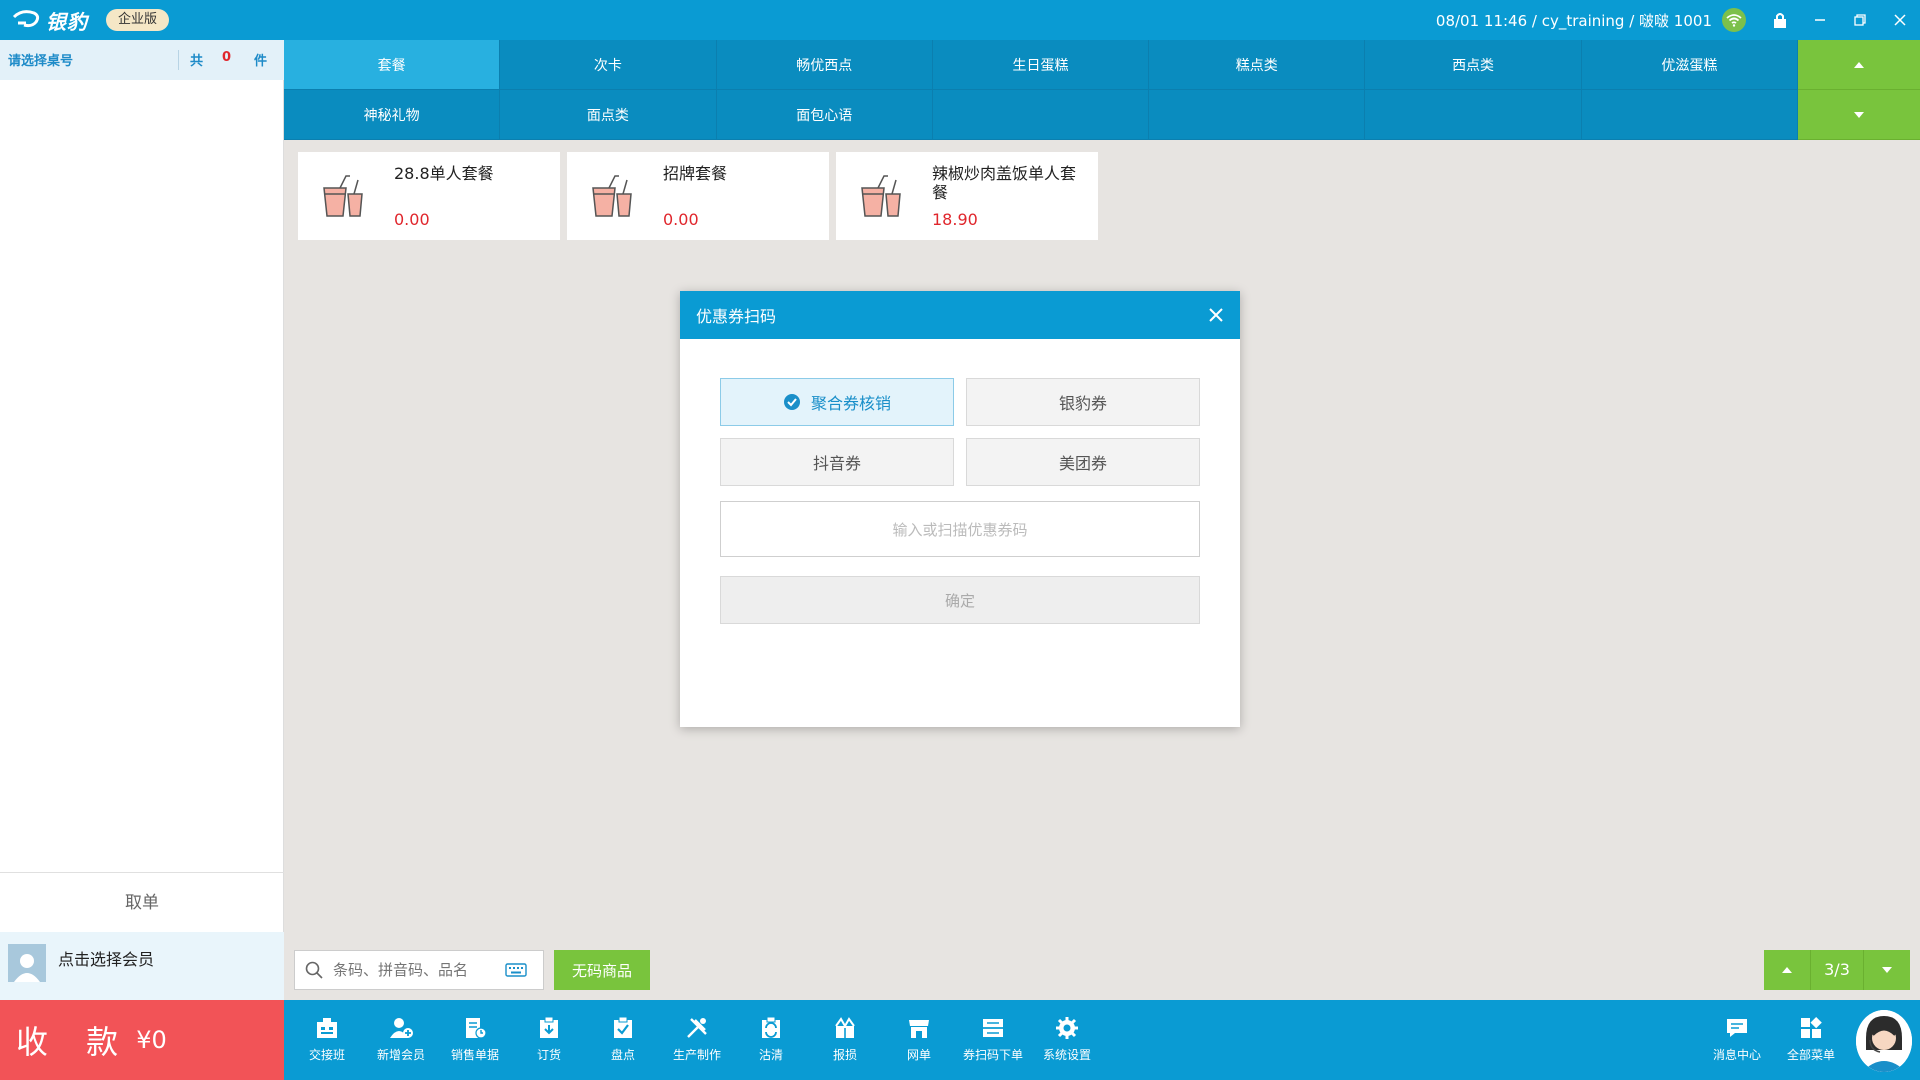 This screenshot has height=1080, width=1920. What do you see at coordinates (608, 115) in the screenshot?
I see `category-tab: 面点类` at bounding box center [608, 115].